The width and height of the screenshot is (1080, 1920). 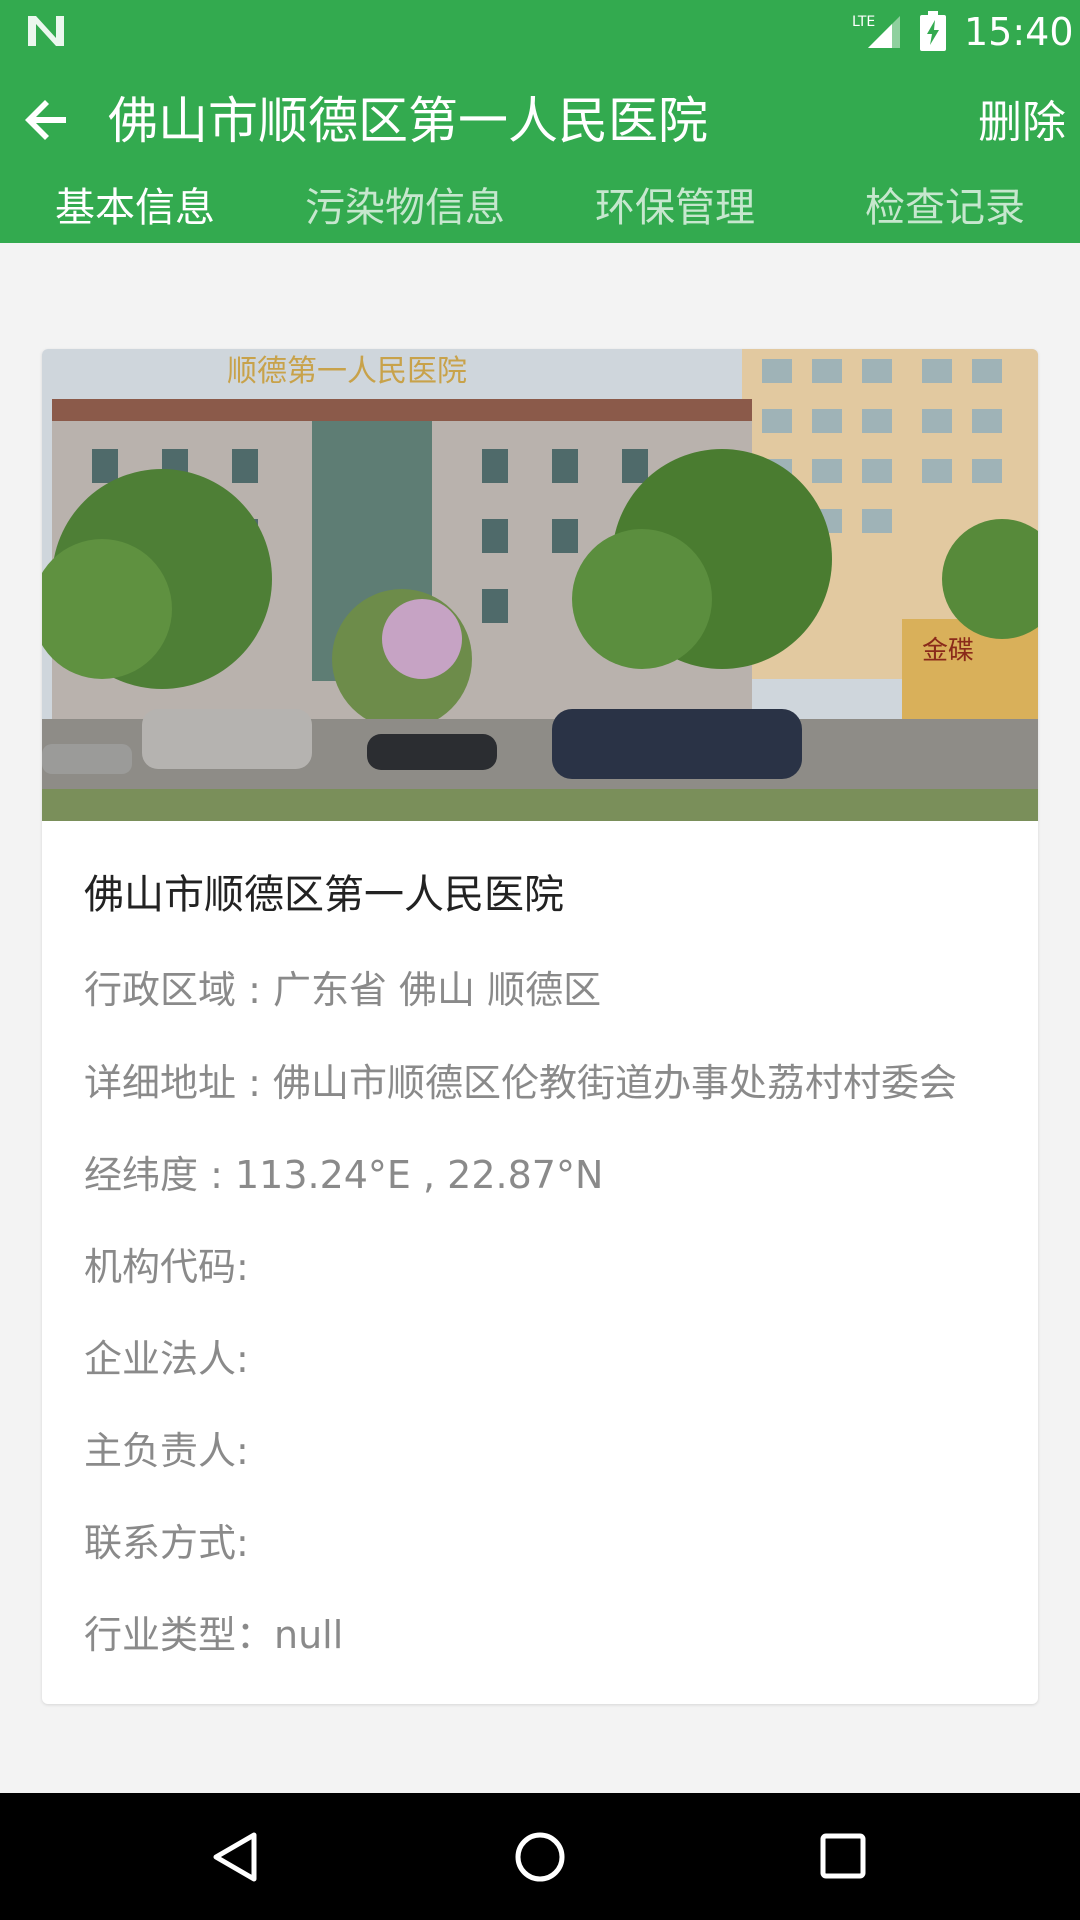 I want to click on info-legal-person: 企业法人:, so click(x=166, y=1359).